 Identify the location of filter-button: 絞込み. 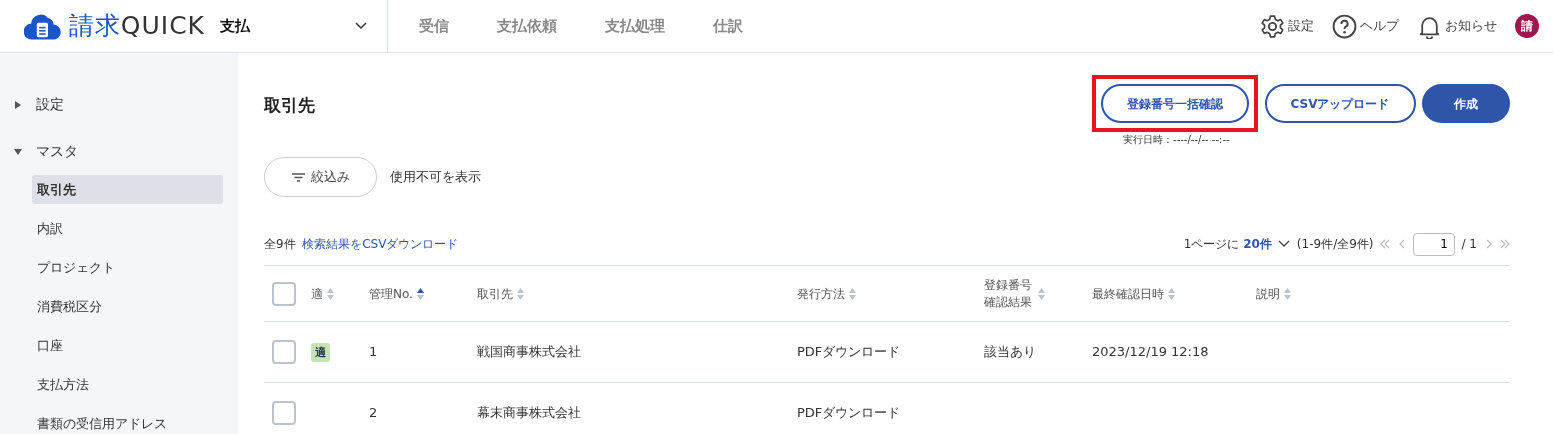
(320, 177).